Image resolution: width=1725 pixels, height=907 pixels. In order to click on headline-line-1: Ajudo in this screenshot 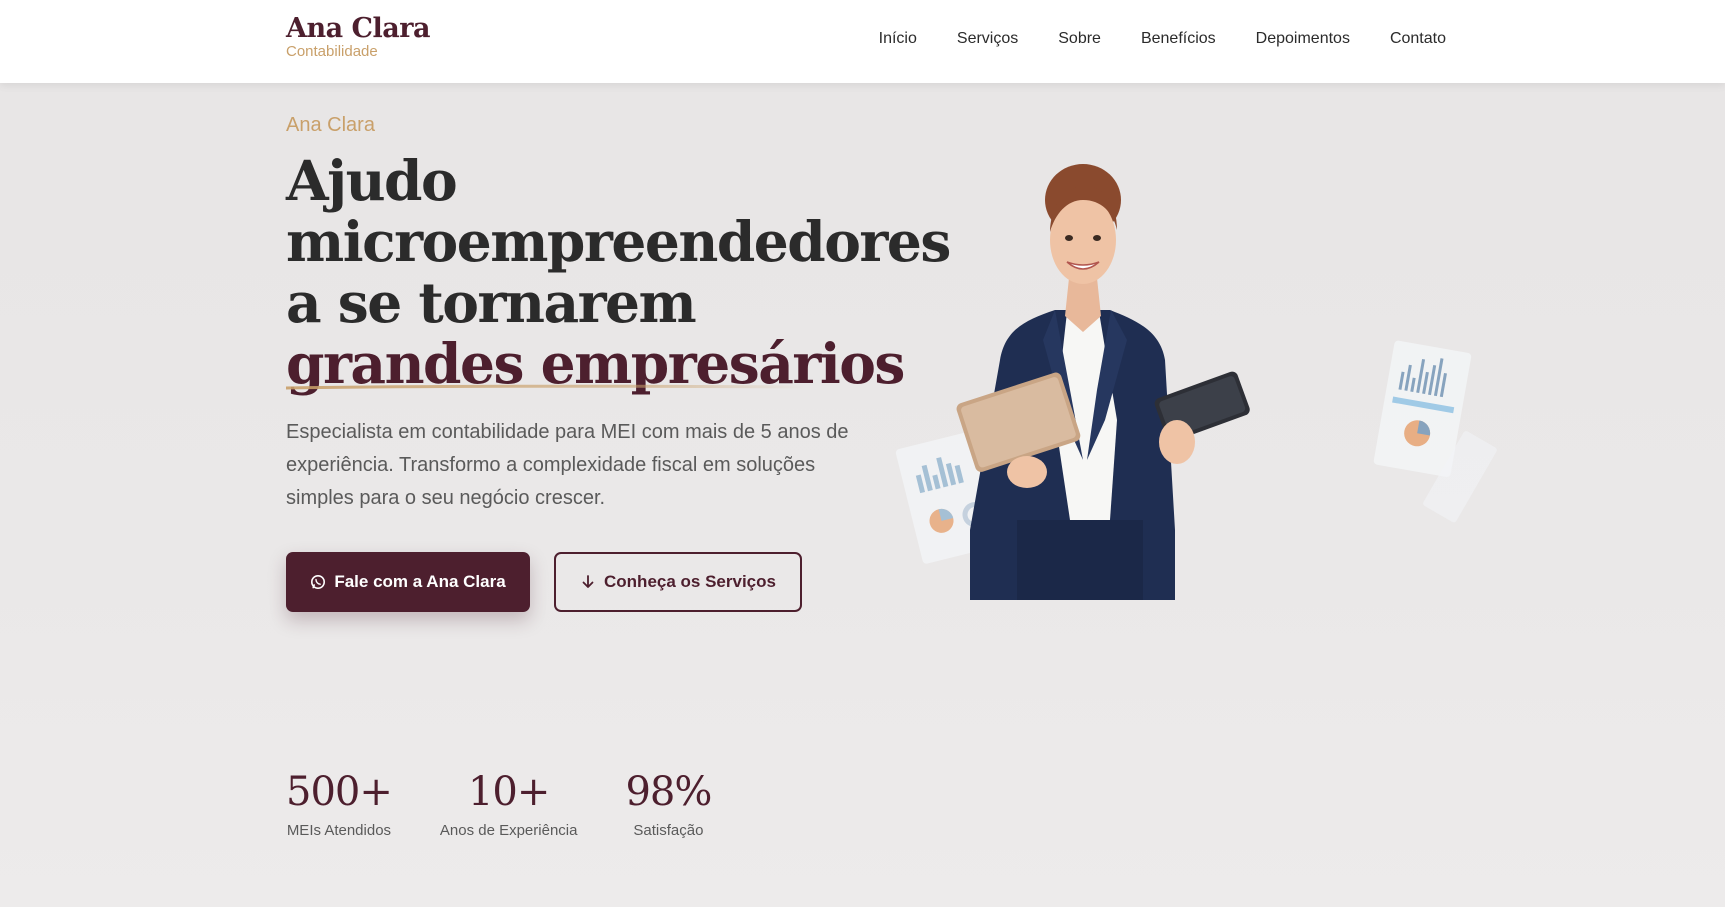, I will do `click(372, 180)`.